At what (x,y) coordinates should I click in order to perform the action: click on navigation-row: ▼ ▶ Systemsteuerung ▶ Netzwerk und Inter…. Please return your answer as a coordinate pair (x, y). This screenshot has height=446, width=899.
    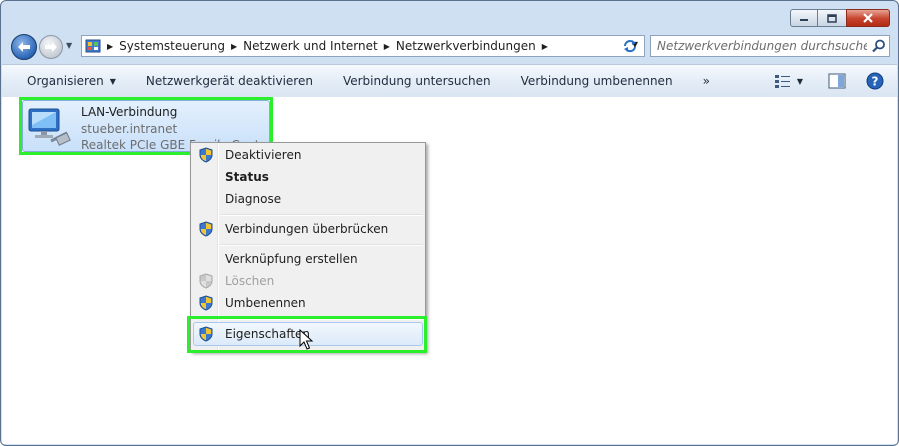
    Looking at the image, I should click on (449, 47).